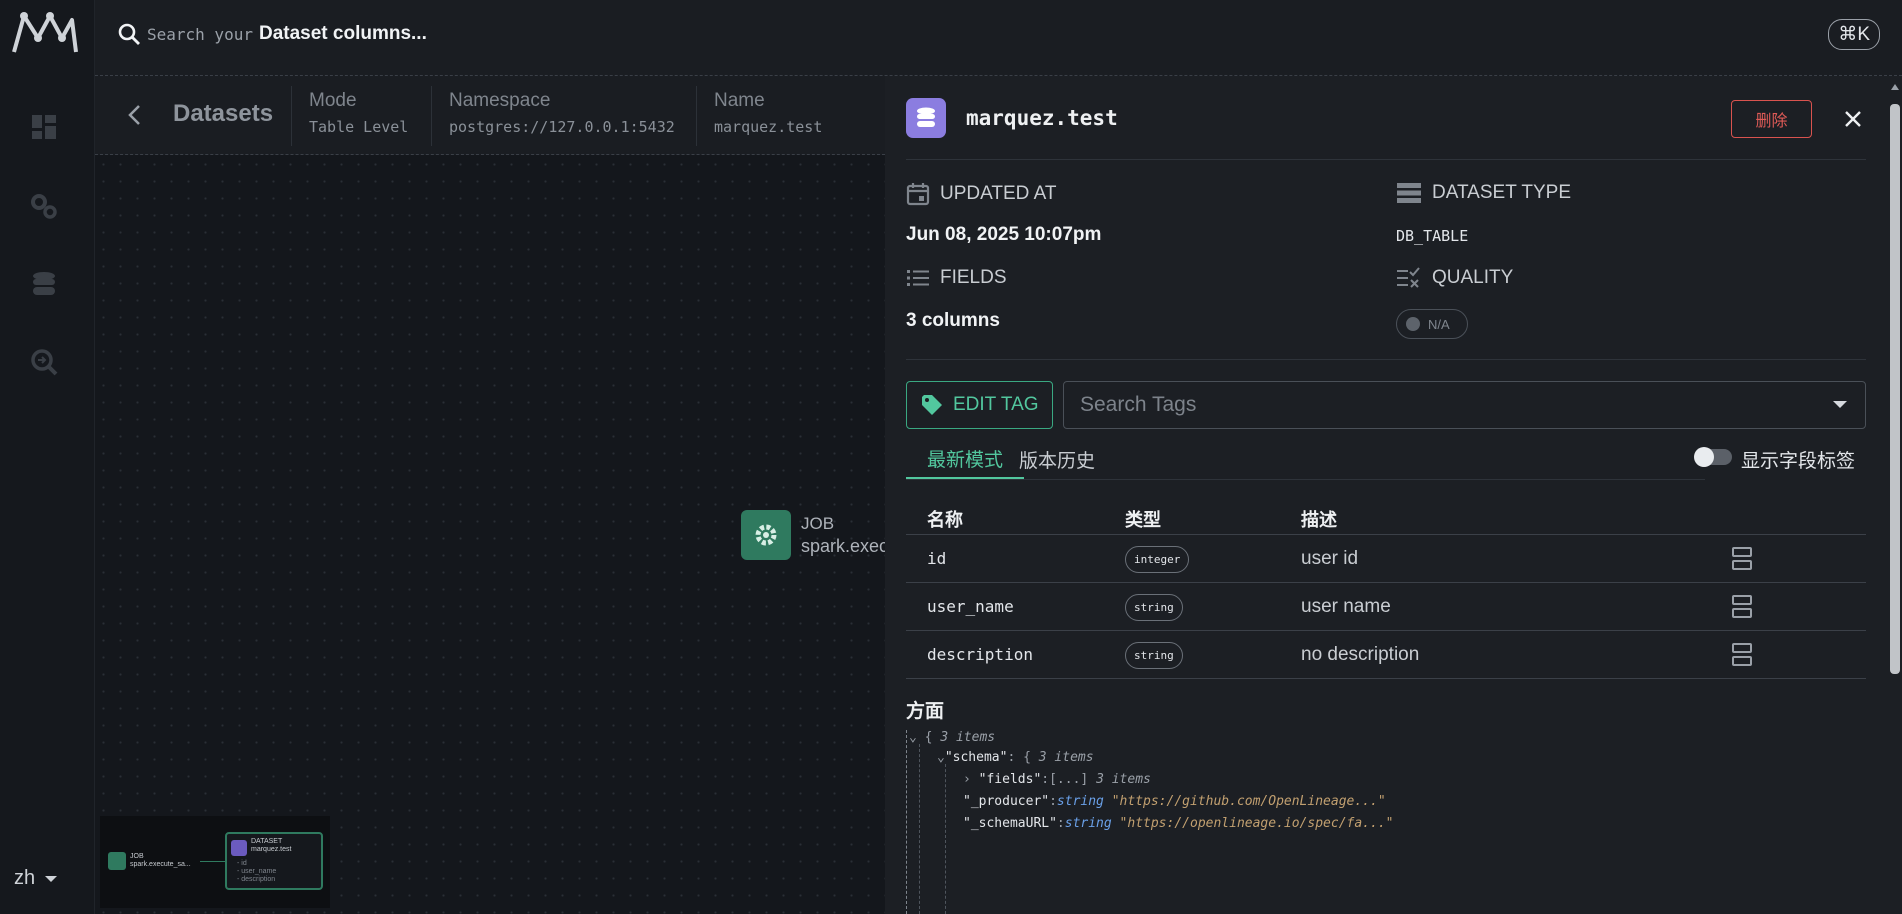 The height and width of the screenshot is (914, 1902). What do you see at coordinates (1010, 823) in the screenshot?
I see `json-key: "_schemaURL"` at bounding box center [1010, 823].